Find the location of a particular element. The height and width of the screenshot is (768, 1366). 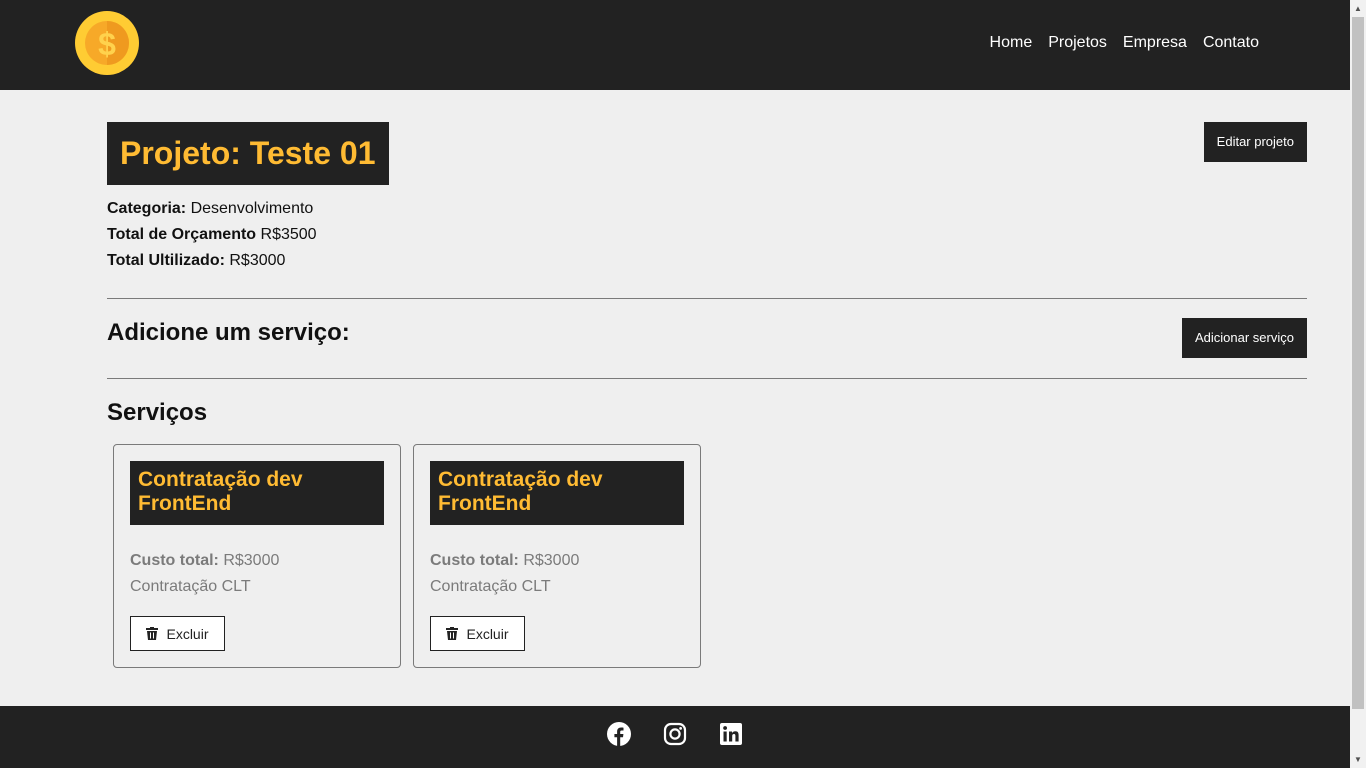

budget-label: Total de Orçamento is located at coordinates (182, 234).